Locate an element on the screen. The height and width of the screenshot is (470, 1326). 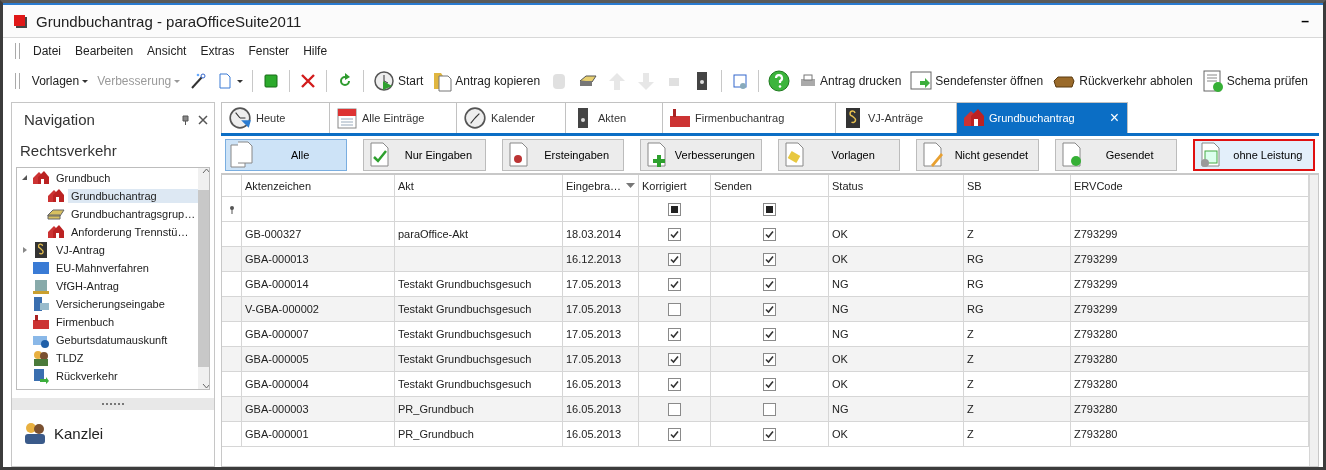
column-header: Korrigiert is located at coordinates (674, 185).